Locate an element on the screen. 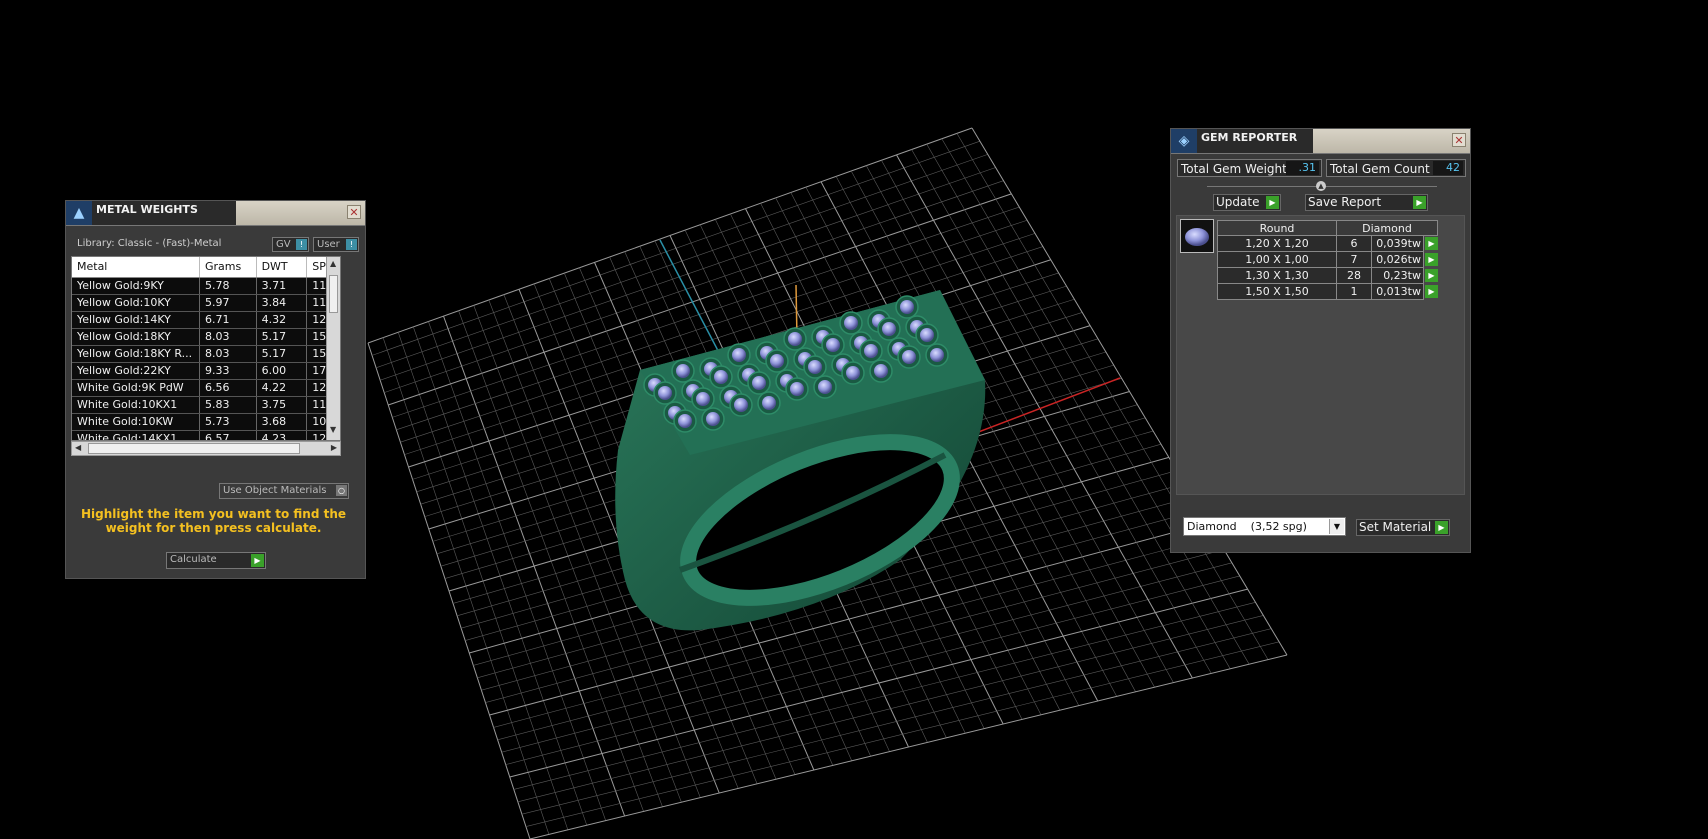 The image size is (1708, 839). gem-row: 1,30 X 1,30 28 0,23tw ▶ is located at coordinates (1327, 276).